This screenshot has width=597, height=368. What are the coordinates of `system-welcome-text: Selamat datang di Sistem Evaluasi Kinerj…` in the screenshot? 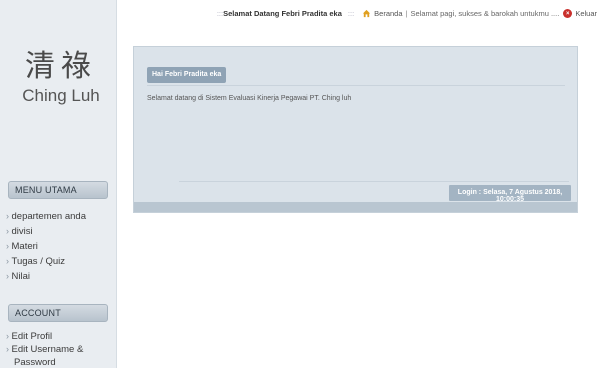 It's located at (249, 98).